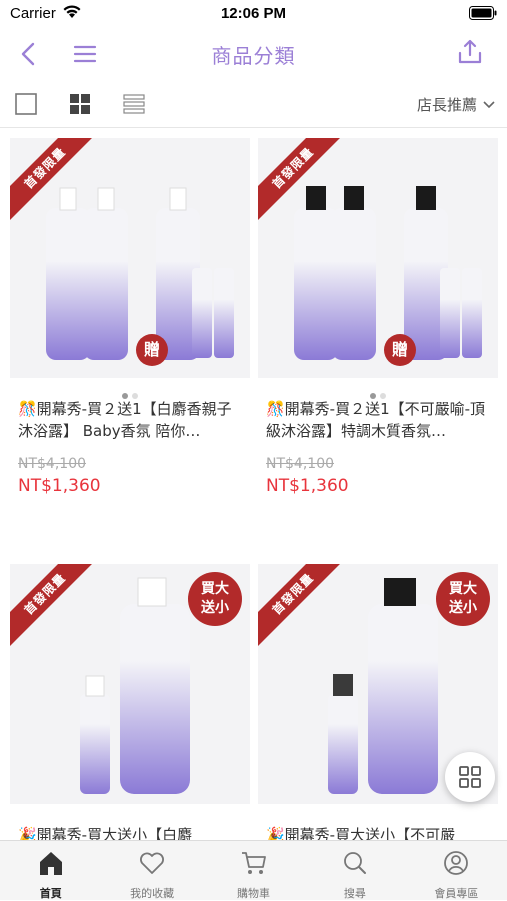 The image size is (507, 901). Describe the element at coordinates (253, 105) in the screenshot. I see `view-filter-bar: 店長推薦` at that location.